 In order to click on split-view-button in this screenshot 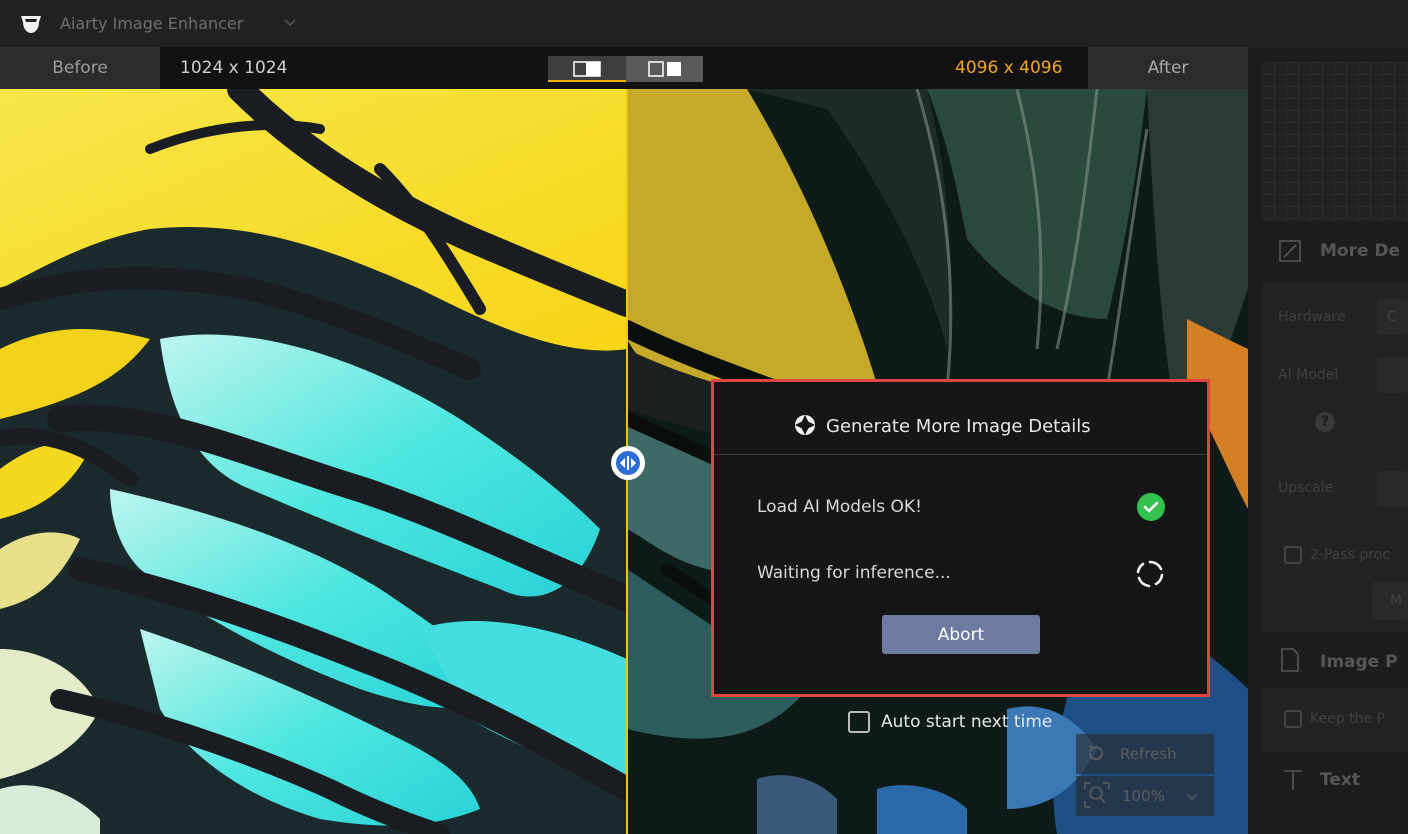, I will do `click(664, 69)`.